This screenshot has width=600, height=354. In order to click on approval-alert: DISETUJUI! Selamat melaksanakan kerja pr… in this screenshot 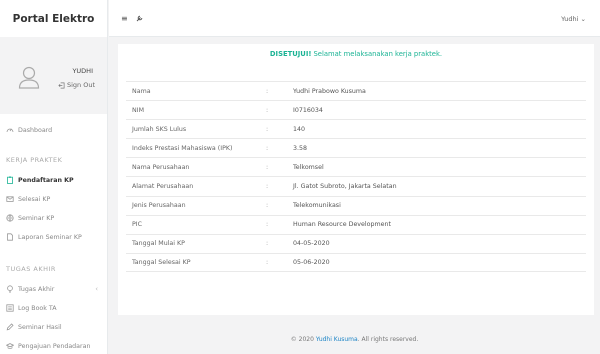, I will do `click(356, 54)`.